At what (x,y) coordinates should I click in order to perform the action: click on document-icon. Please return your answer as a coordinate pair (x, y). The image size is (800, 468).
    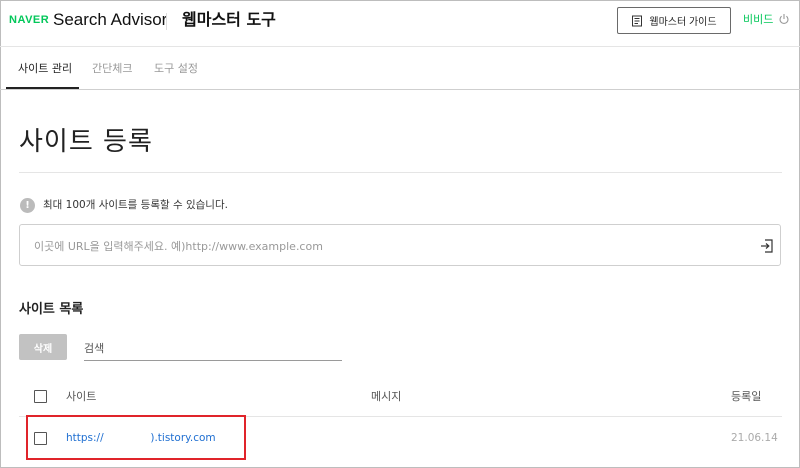
    Looking at the image, I should click on (637, 20).